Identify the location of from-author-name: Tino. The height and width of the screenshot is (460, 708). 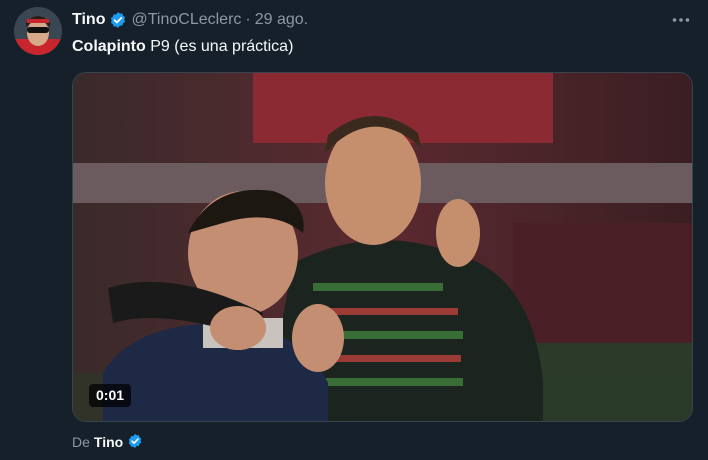
(108, 442).